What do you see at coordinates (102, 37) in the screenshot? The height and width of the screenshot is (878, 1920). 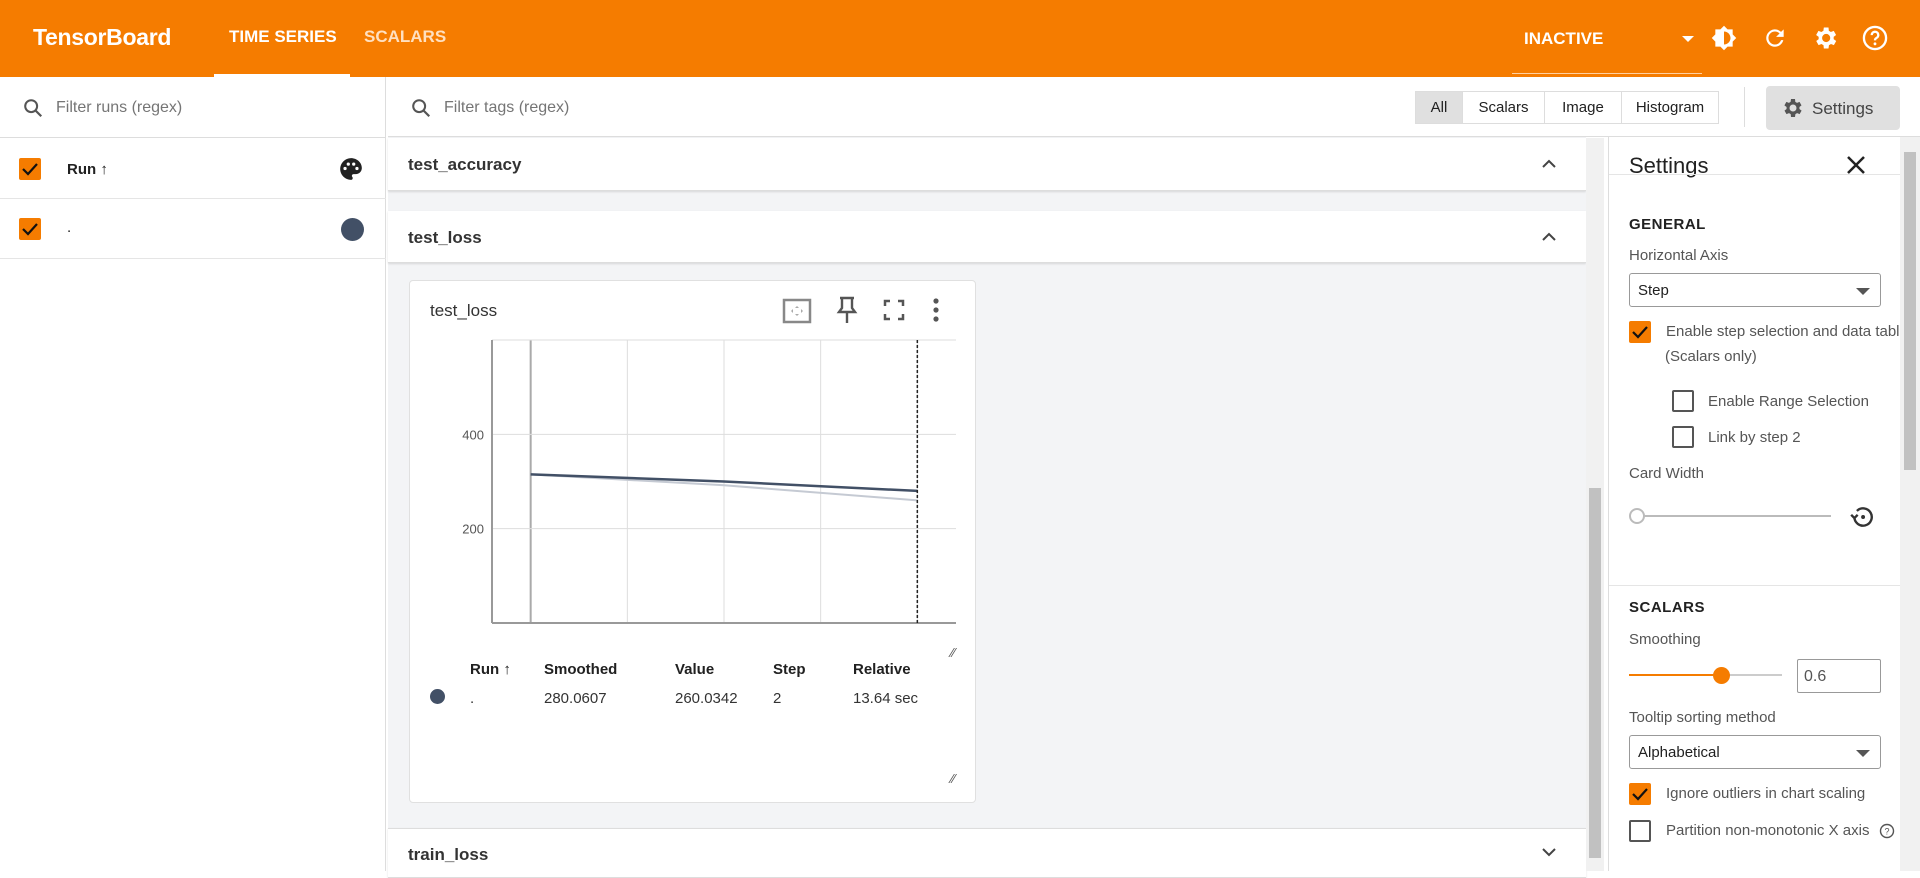 I see `app-title: TensorBoard` at bounding box center [102, 37].